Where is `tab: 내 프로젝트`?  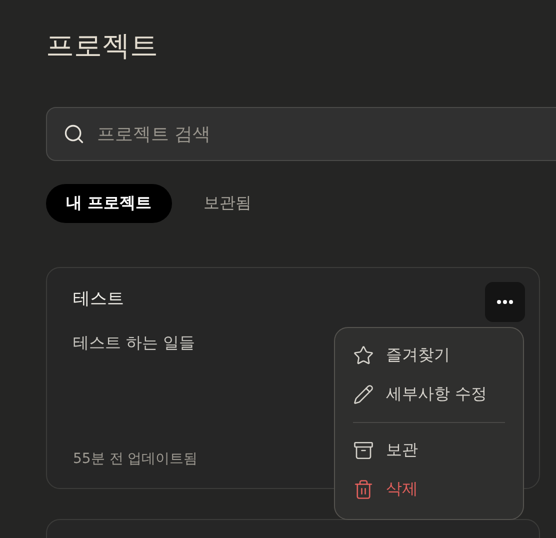 tab: 내 프로젝트 is located at coordinates (109, 203).